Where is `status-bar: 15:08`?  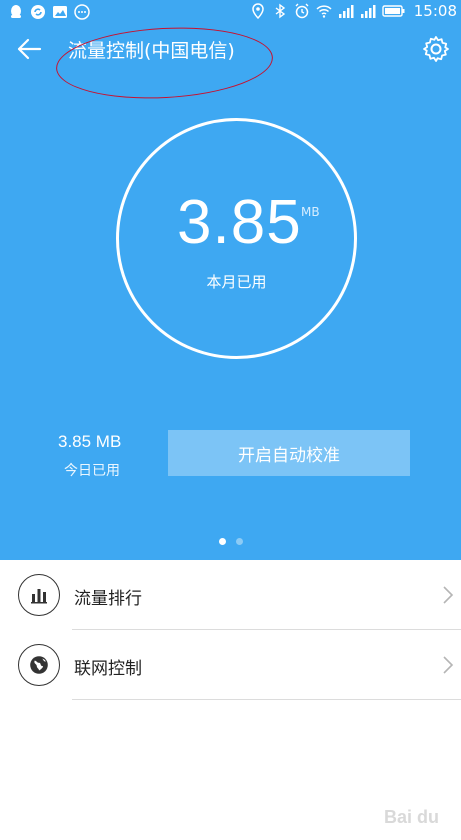 status-bar: 15:08 is located at coordinates (230, 12).